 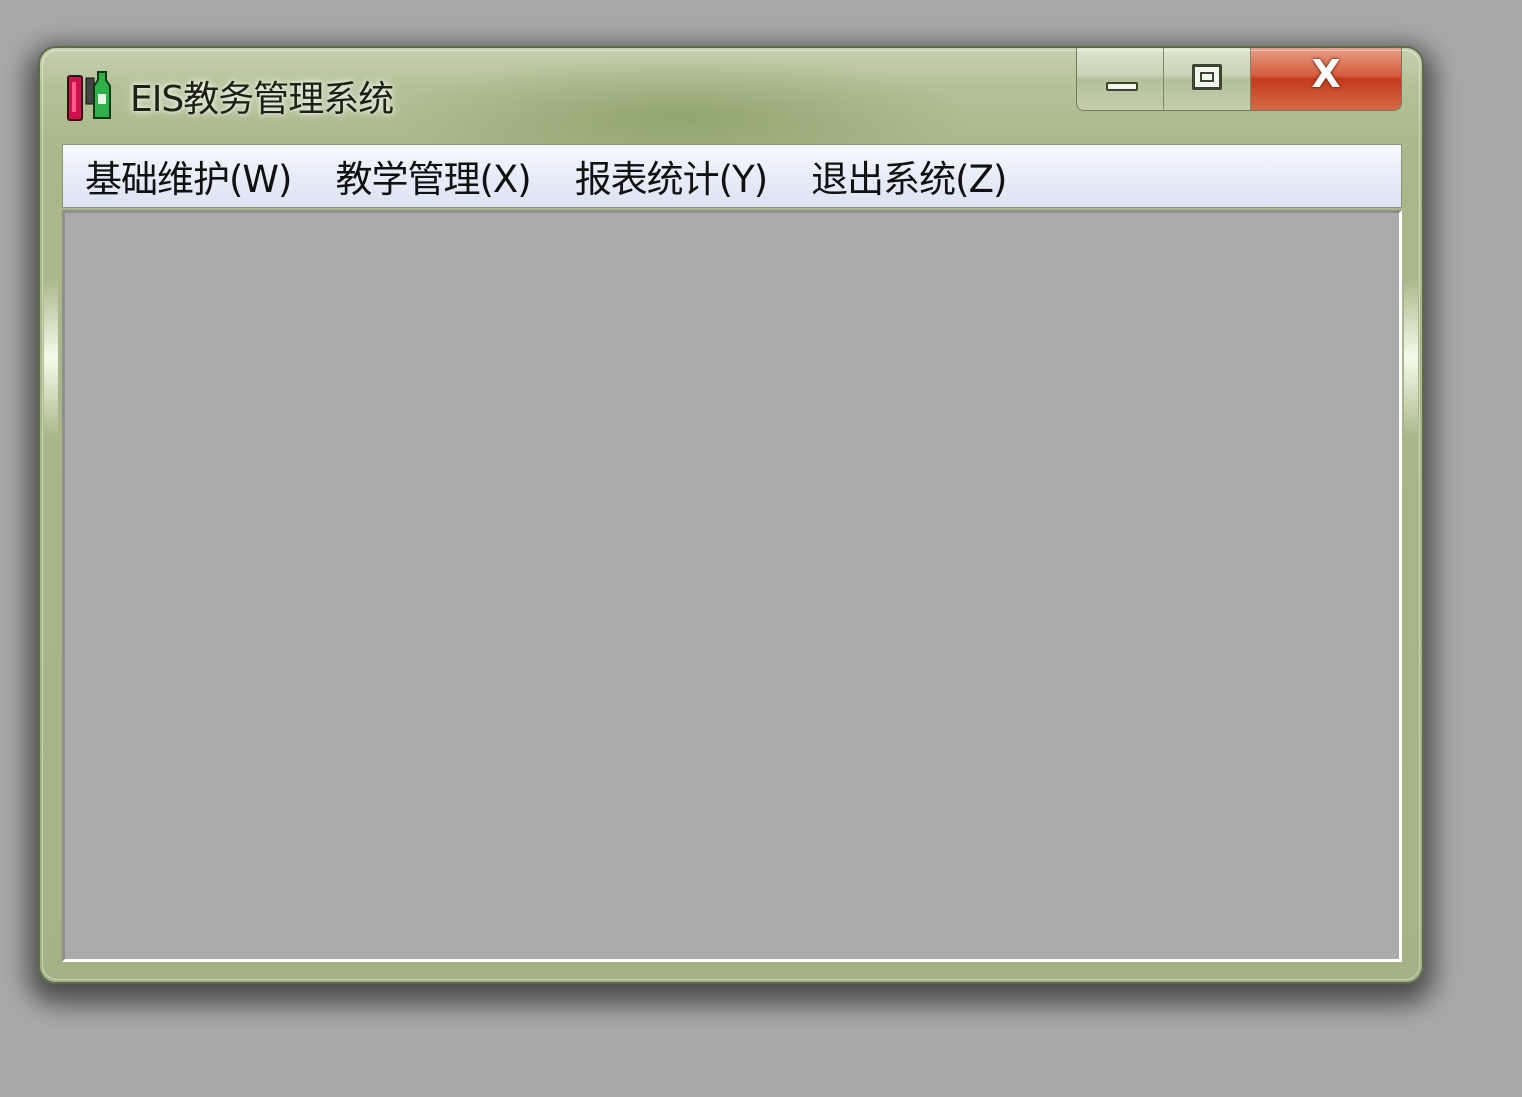 I want to click on menu-report-statistics: 报表统计(Y), so click(x=671, y=176).